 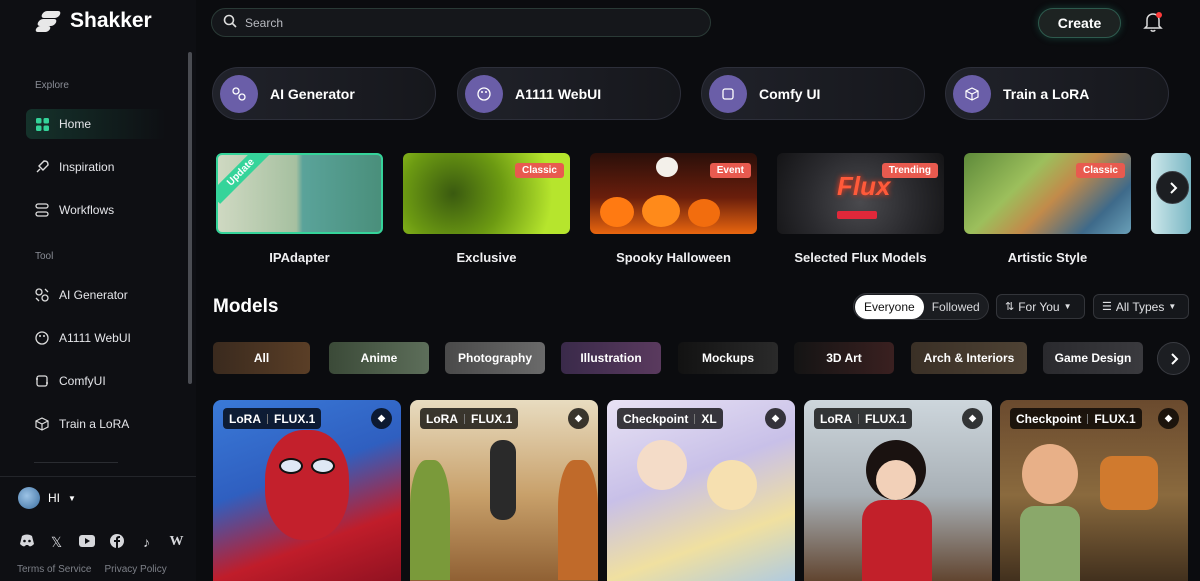 What do you see at coordinates (952, 307) in the screenshot?
I see `toggle-followed: Followed` at bounding box center [952, 307].